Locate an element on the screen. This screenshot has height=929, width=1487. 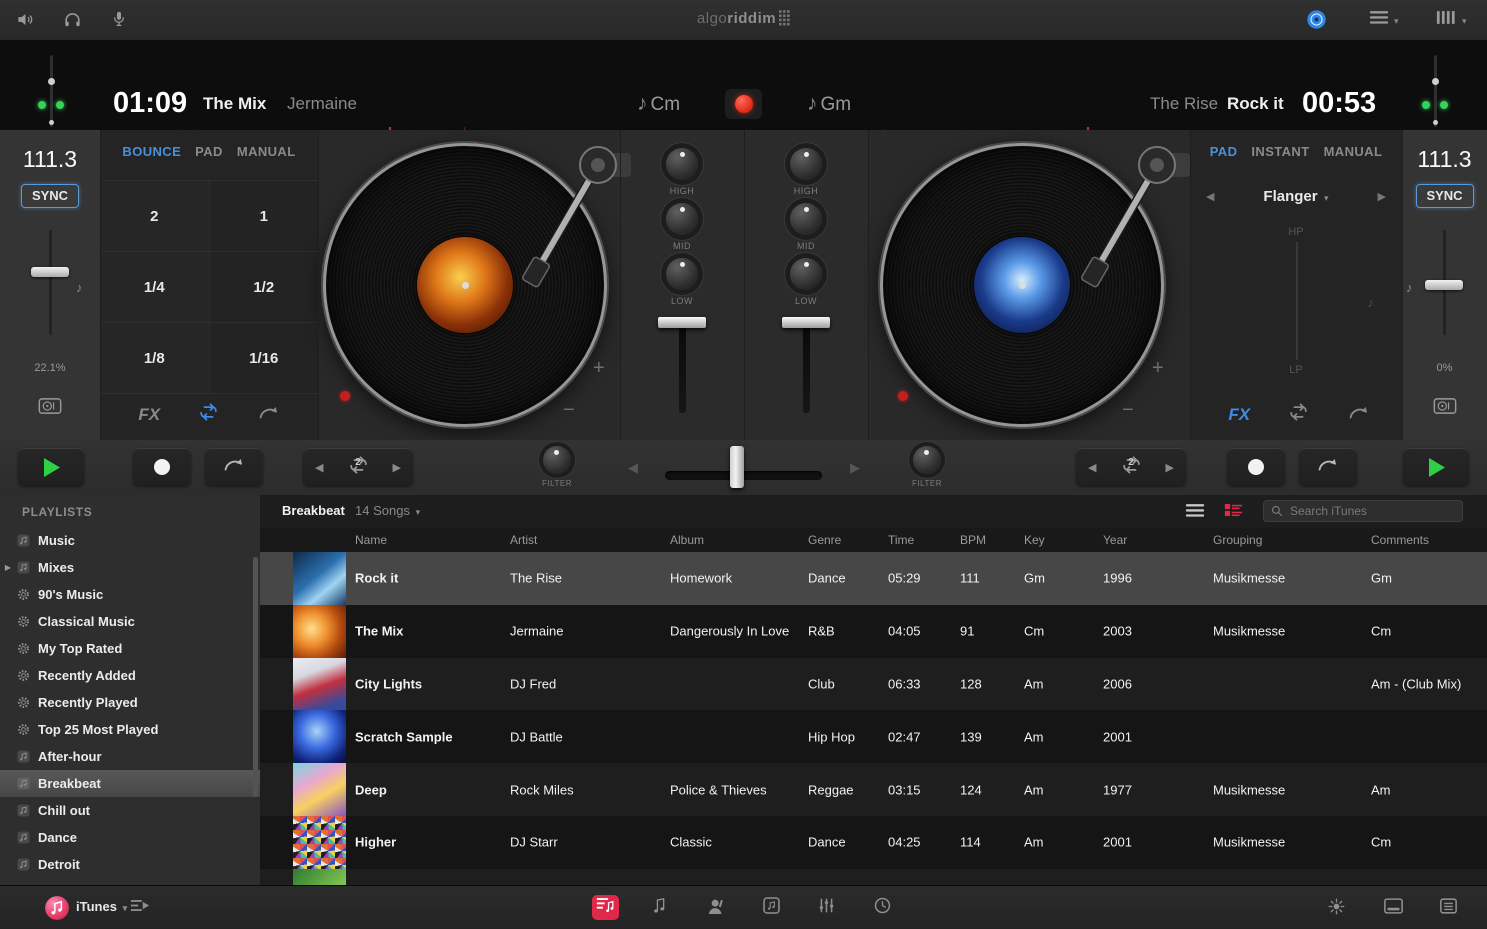
left-pitch-plus-button: + is located at coordinates (599, 368).